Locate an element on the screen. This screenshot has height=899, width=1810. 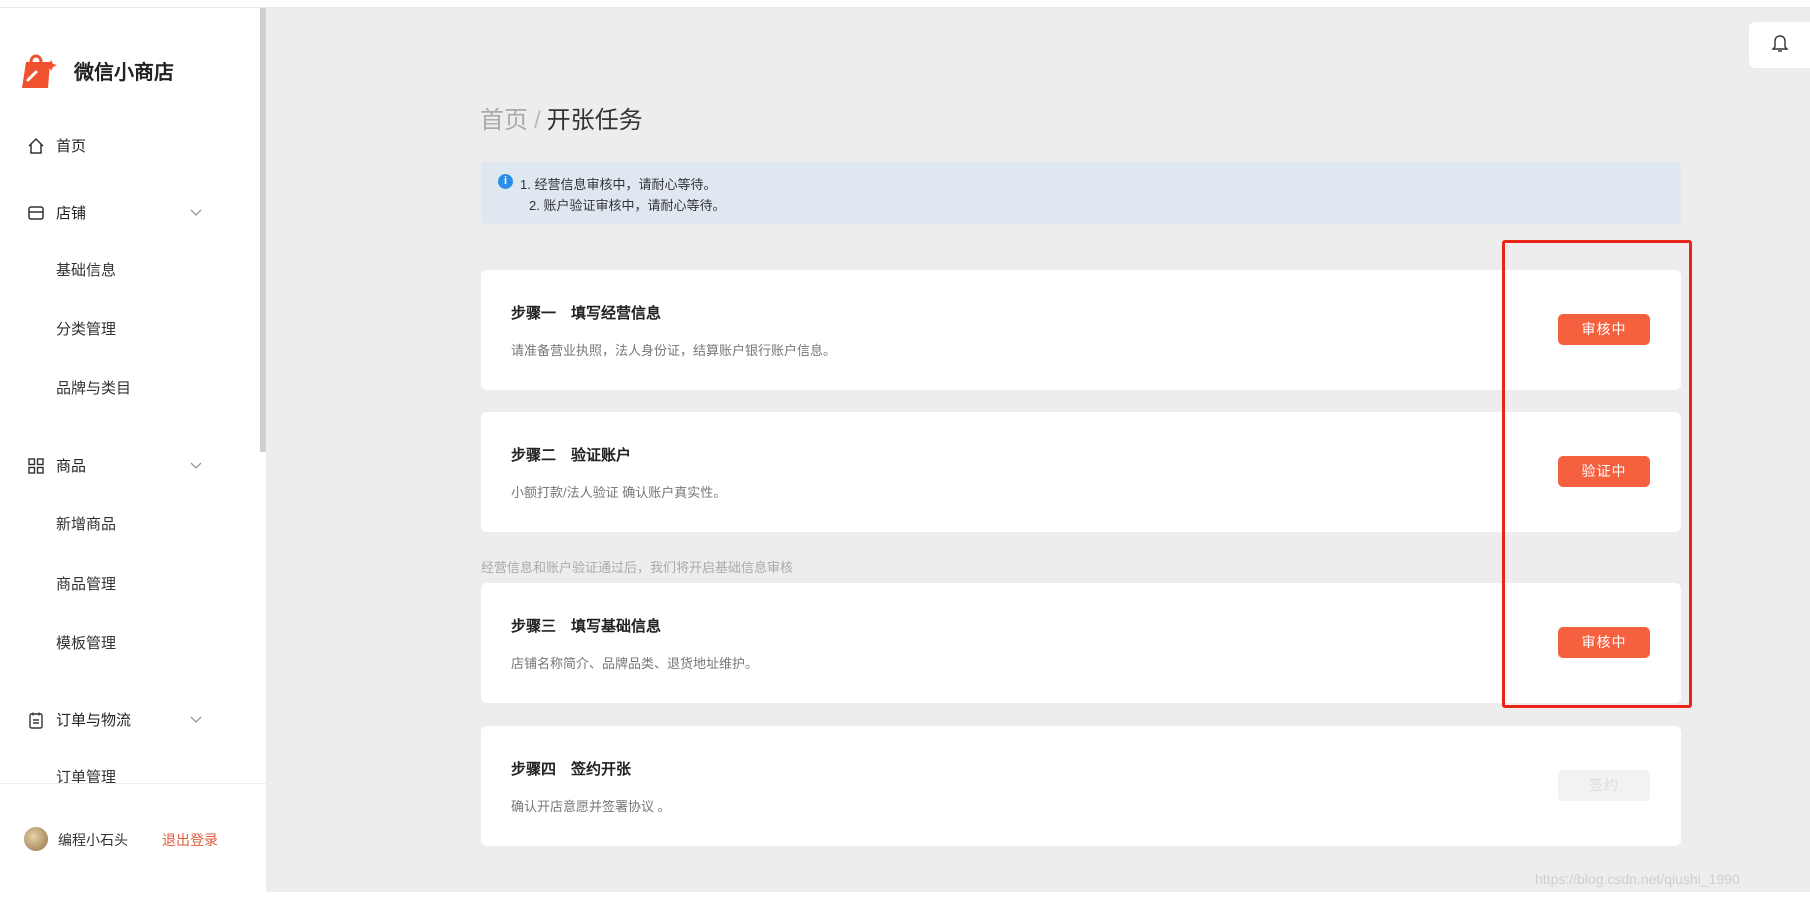
sidebar-item-label: 订单与物流 is located at coordinates (94, 720).